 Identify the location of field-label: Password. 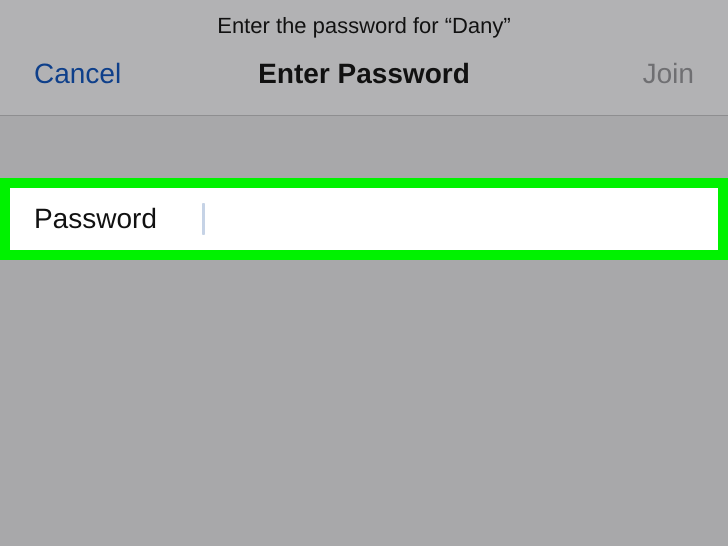
(96, 219).